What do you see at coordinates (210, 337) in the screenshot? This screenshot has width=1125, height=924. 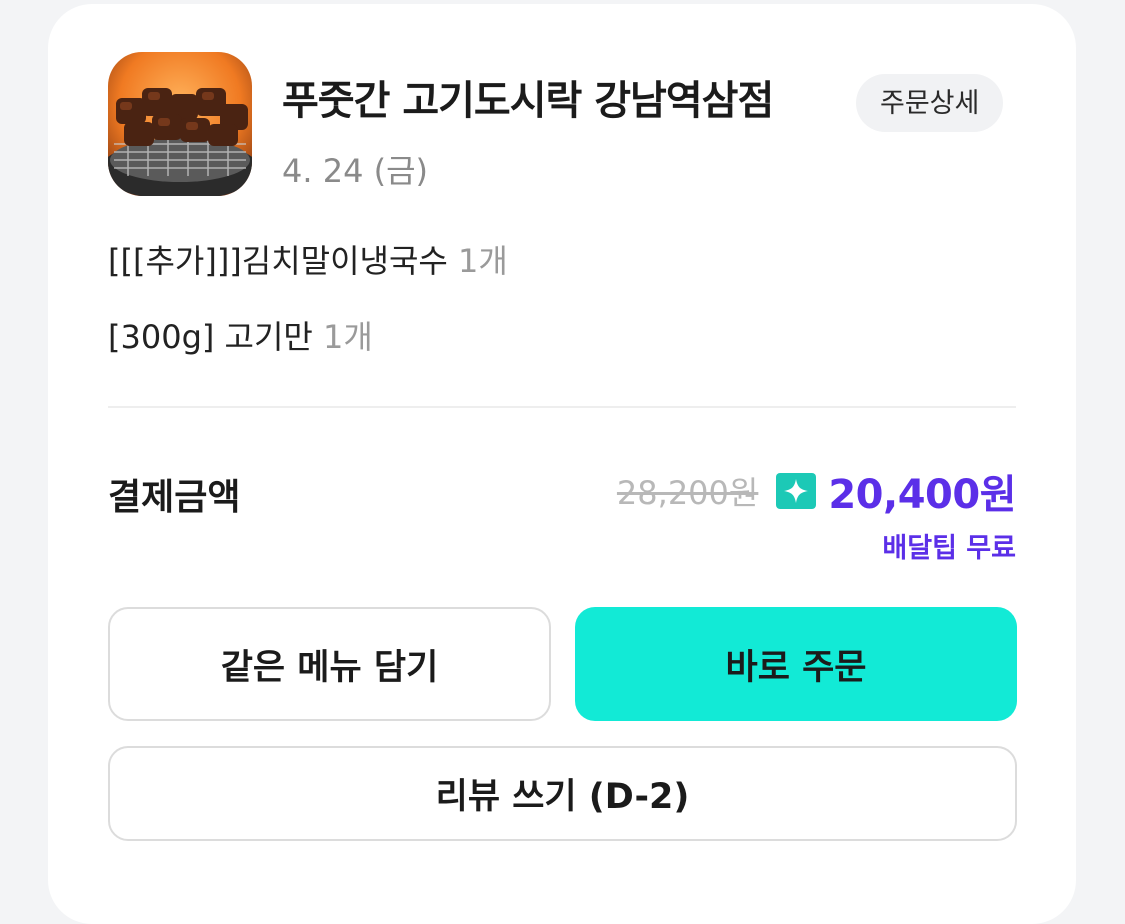 I see `menu-item-name: [300g] 고기만` at bounding box center [210, 337].